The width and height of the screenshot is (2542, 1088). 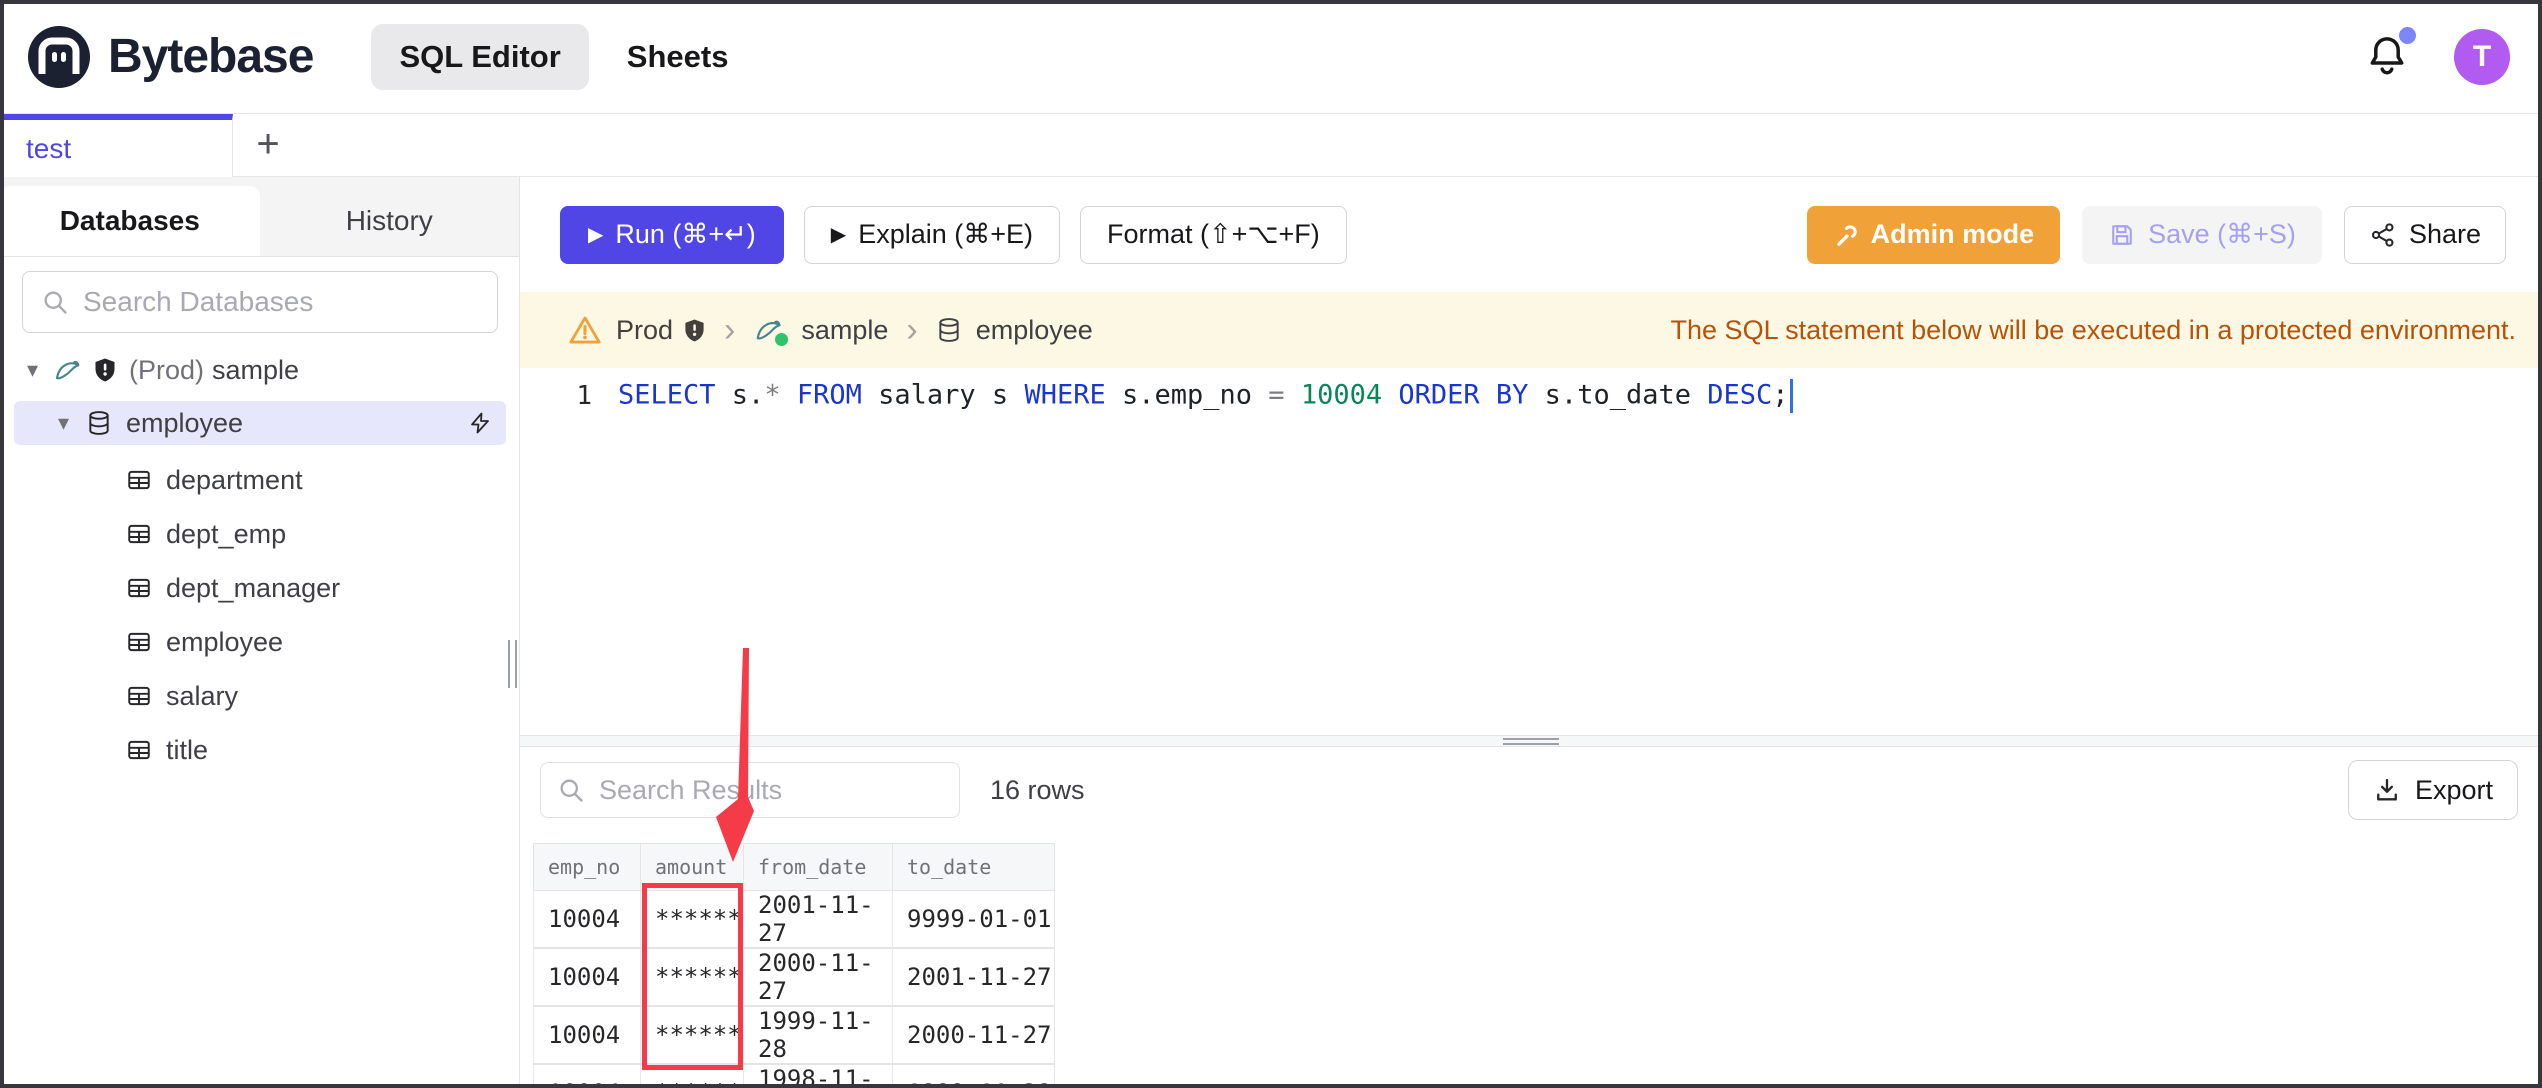 I want to click on row-count-label: 16 rows, so click(x=1037, y=789).